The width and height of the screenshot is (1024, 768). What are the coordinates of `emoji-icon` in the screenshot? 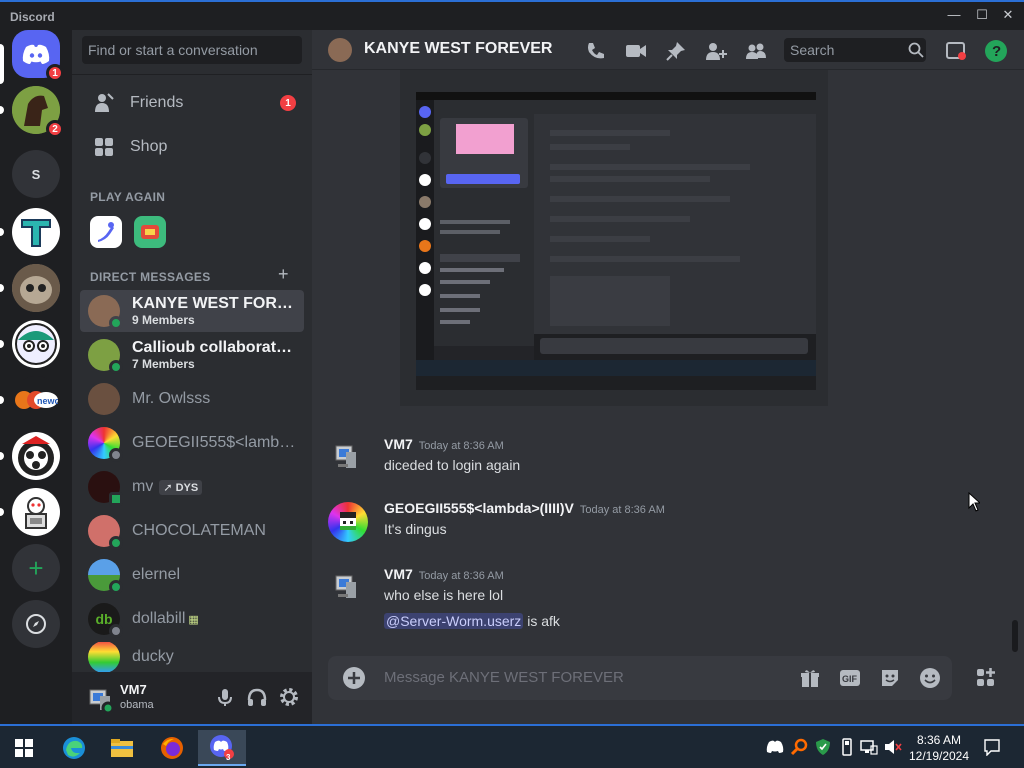 It's located at (930, 678).